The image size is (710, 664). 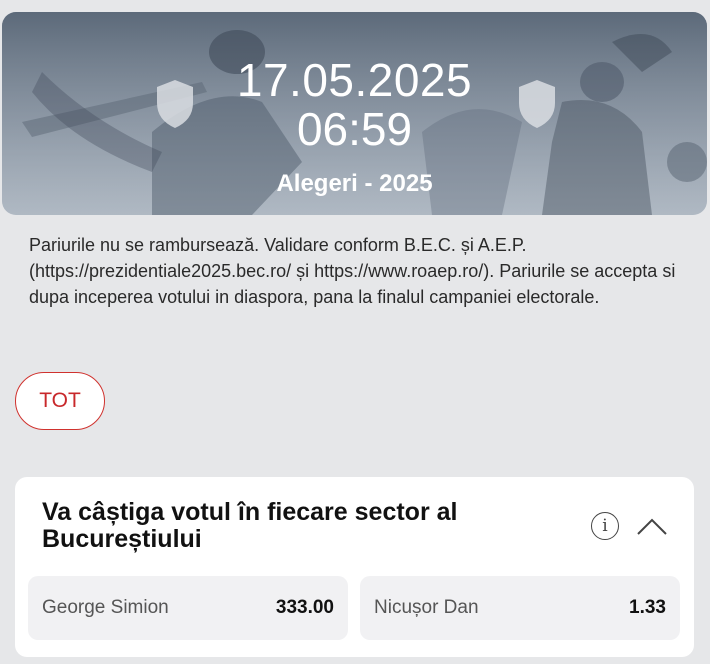 I want to click on outcome-odds: 333.00, so click(x=304, y=607).